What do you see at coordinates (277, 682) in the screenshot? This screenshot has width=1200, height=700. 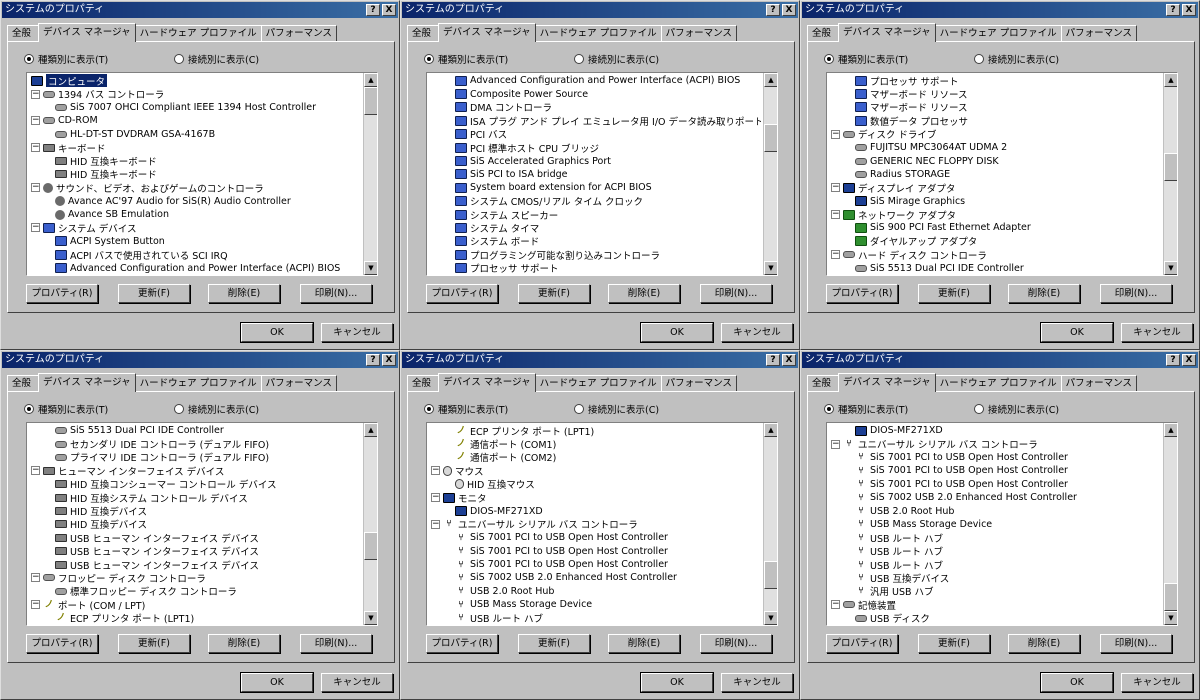 I see `ok-button: OK` at bounding box center [277, 682].